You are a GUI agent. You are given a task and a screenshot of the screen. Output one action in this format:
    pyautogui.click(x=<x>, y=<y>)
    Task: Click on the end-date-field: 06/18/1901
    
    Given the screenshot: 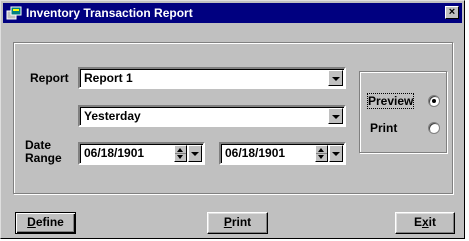 What is the action you would take?
    pyautogui.click(x=282, y=153)
    